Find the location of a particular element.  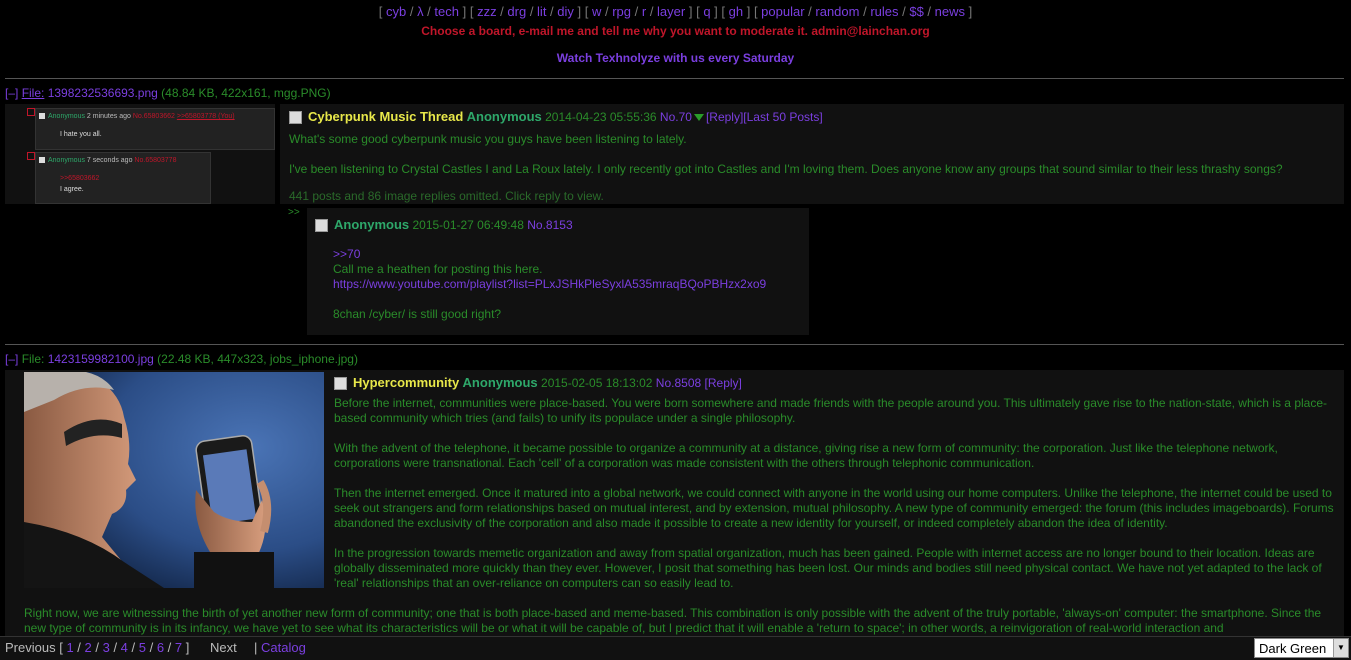

post-number-link: No.70 is located at coordinates (676, 117).